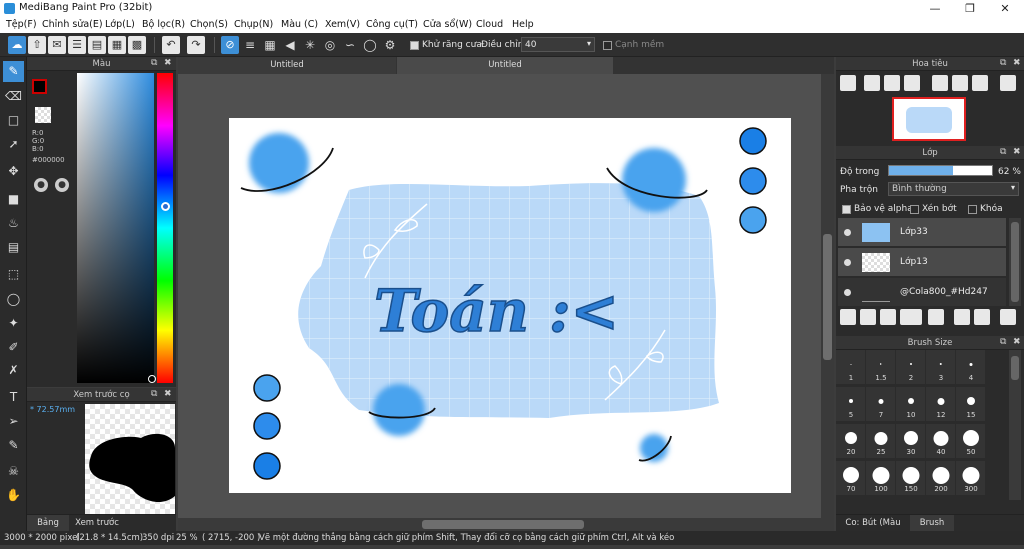 The height and width of the screenshot is (549, 1024). I want to click on tab-brush-preview: Xem trước cọ, so click(97, 530).